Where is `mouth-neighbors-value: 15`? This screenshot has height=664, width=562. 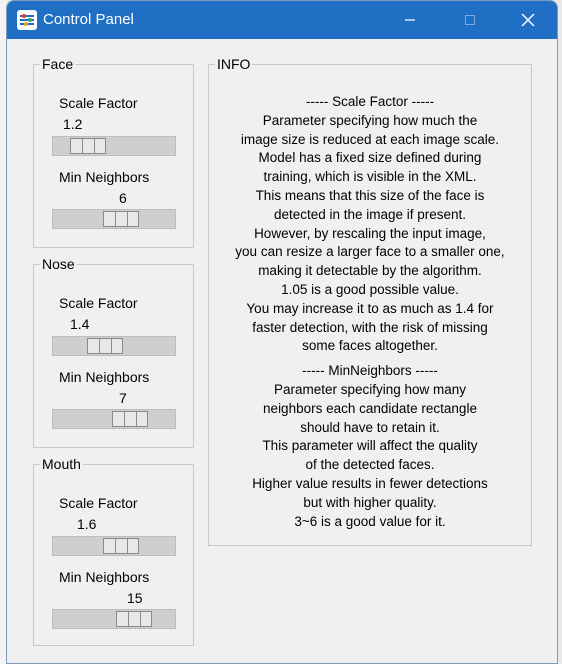 mouth-neighbors-value: 15 is located at coordinates (135, 598).